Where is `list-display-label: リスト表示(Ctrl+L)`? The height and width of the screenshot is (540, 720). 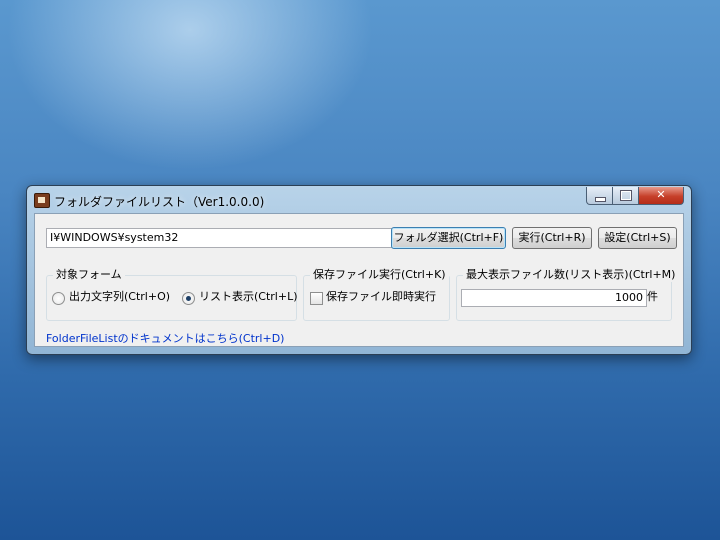
list-display-label: リスト表示(Ctrl+L) is located at coordinates (248, 297).